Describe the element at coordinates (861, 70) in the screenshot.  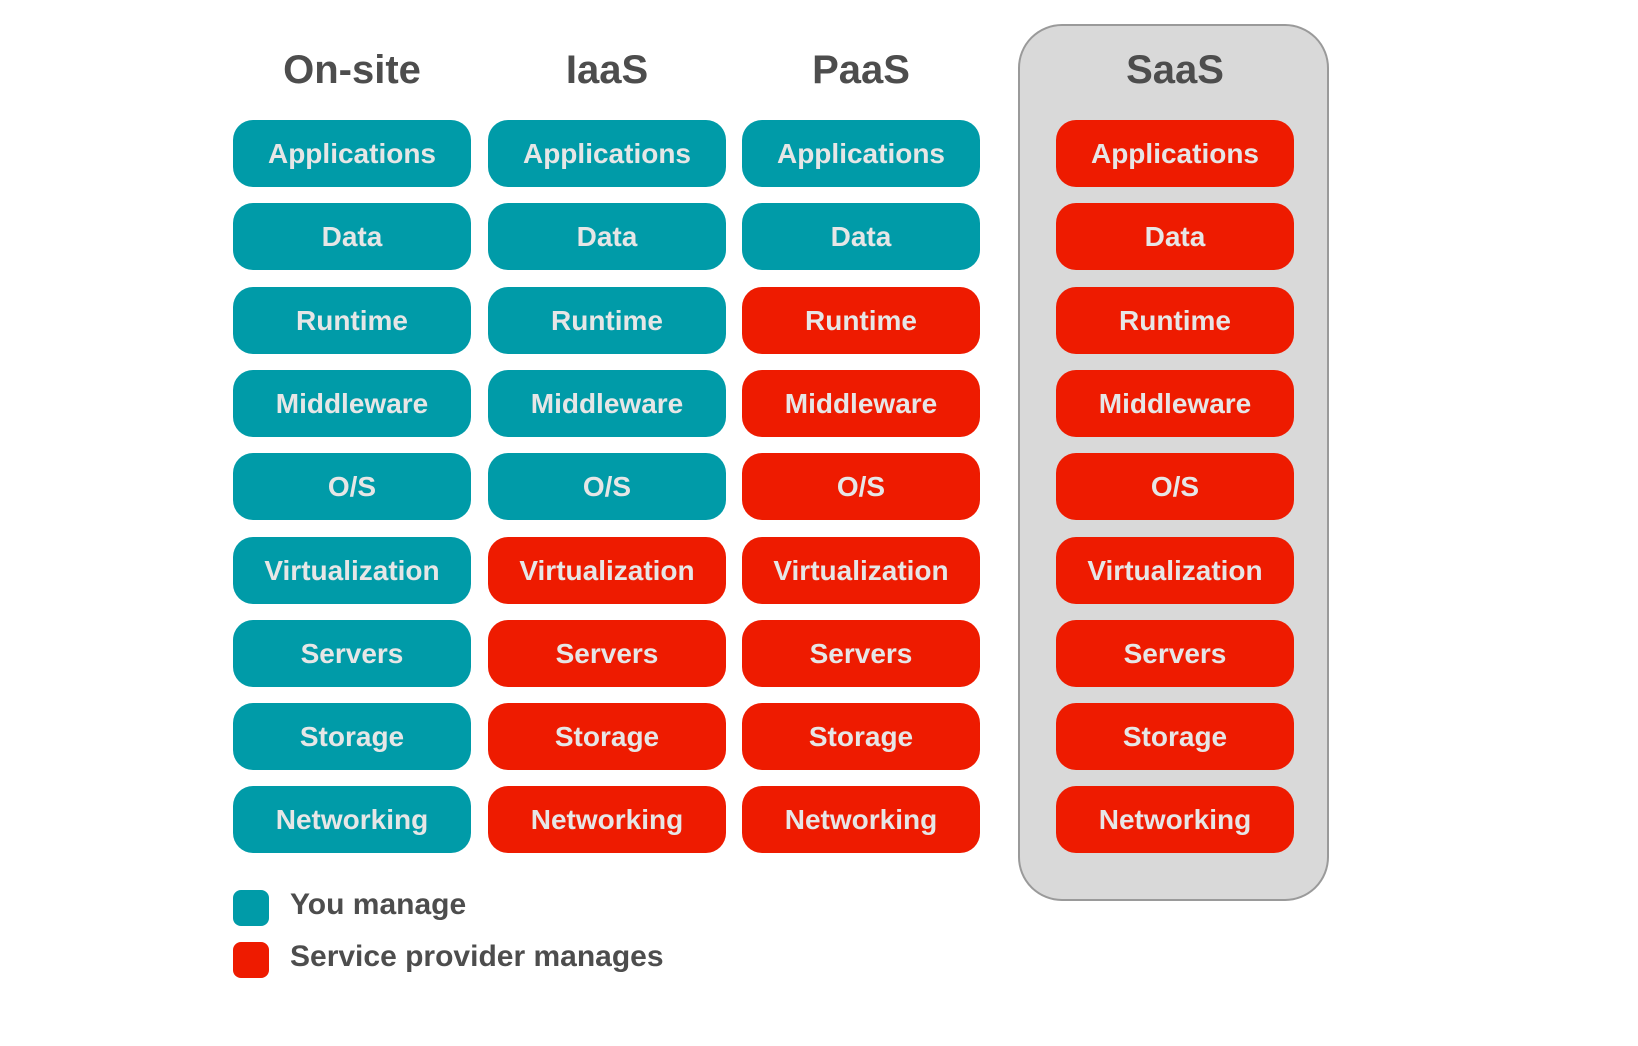
I see `column-title-paas: PaaS` at that location.